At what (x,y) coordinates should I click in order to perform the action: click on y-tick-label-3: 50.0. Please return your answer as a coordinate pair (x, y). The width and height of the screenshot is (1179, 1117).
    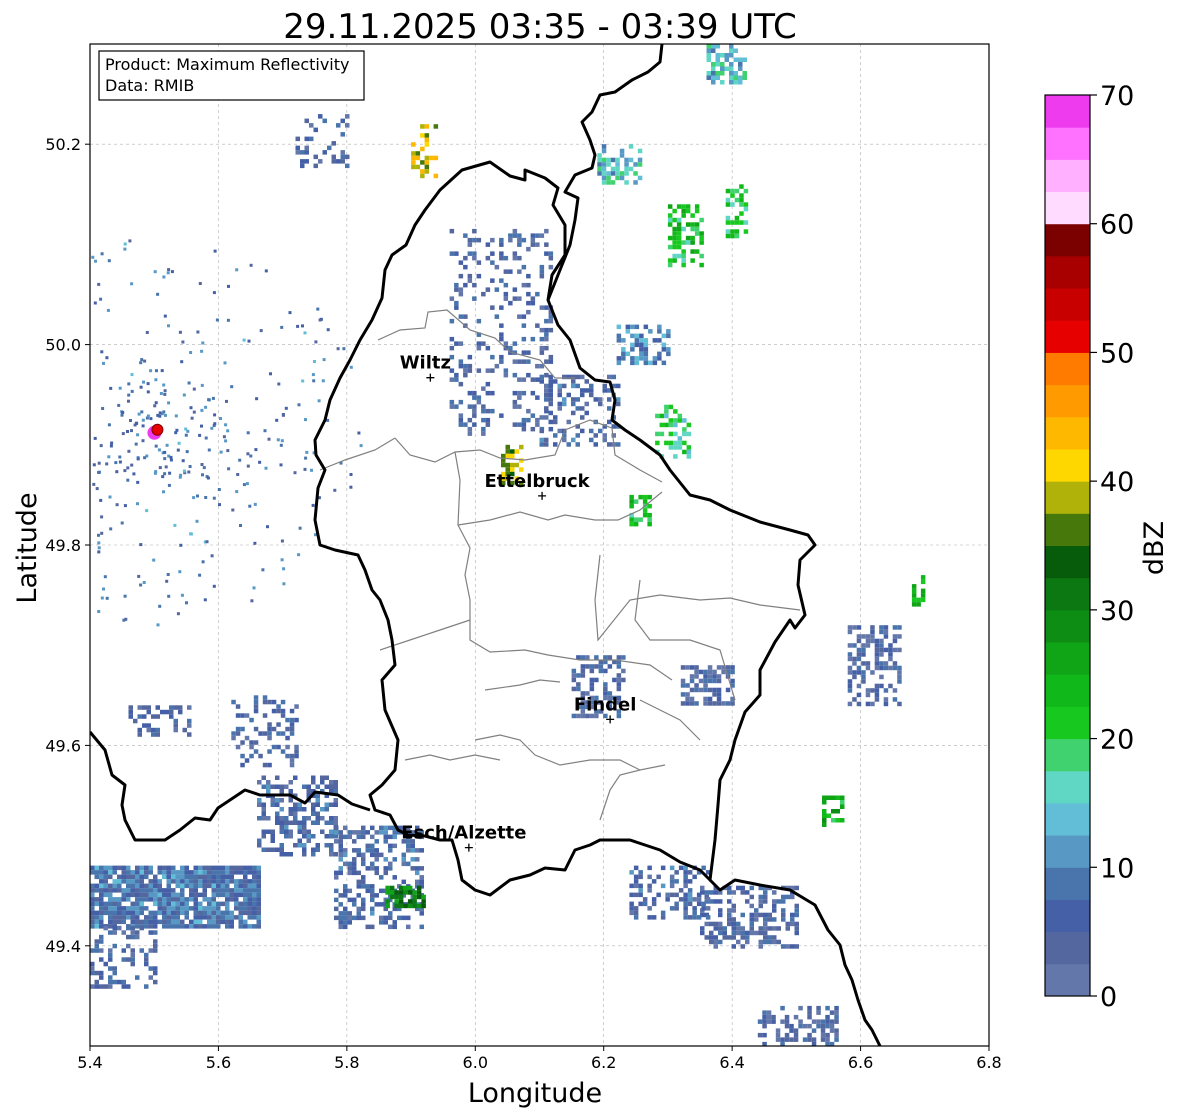
    Looking at the image, I should click on (63, 345).